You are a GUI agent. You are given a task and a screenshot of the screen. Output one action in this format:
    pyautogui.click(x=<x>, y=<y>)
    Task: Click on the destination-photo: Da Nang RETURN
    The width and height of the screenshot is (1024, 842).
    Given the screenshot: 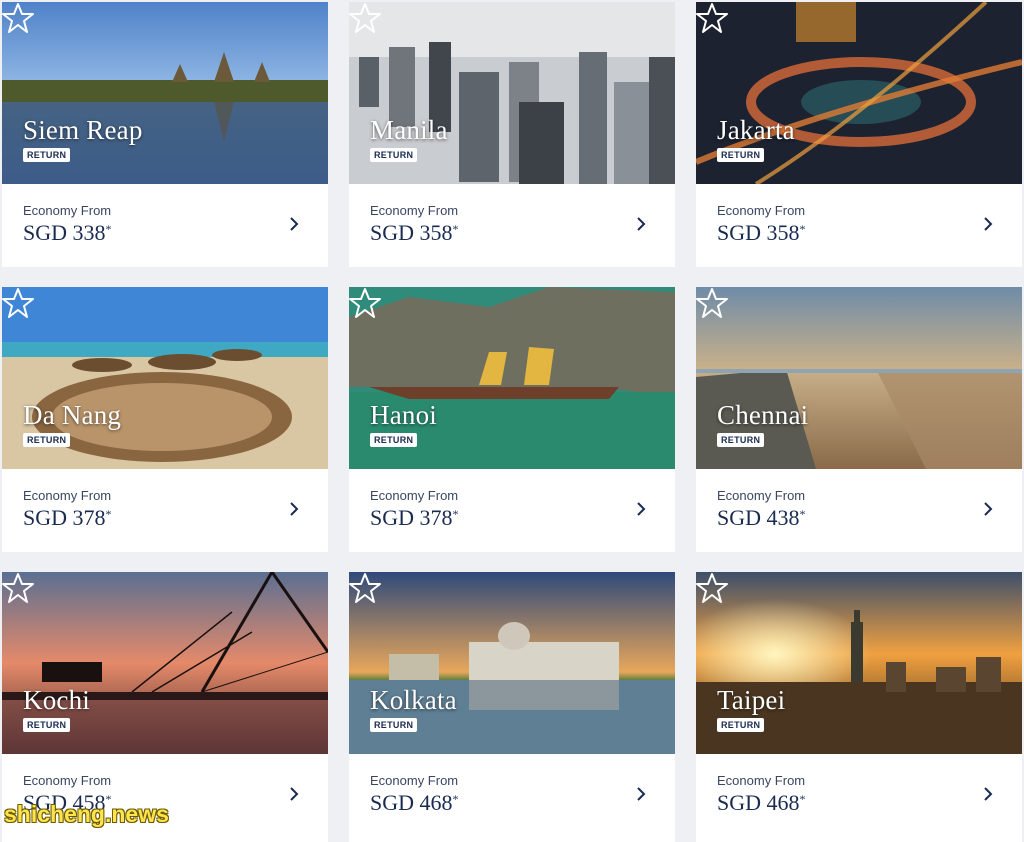 What is the action you would take?
    pyautogui.click(x=165, y=378)
    